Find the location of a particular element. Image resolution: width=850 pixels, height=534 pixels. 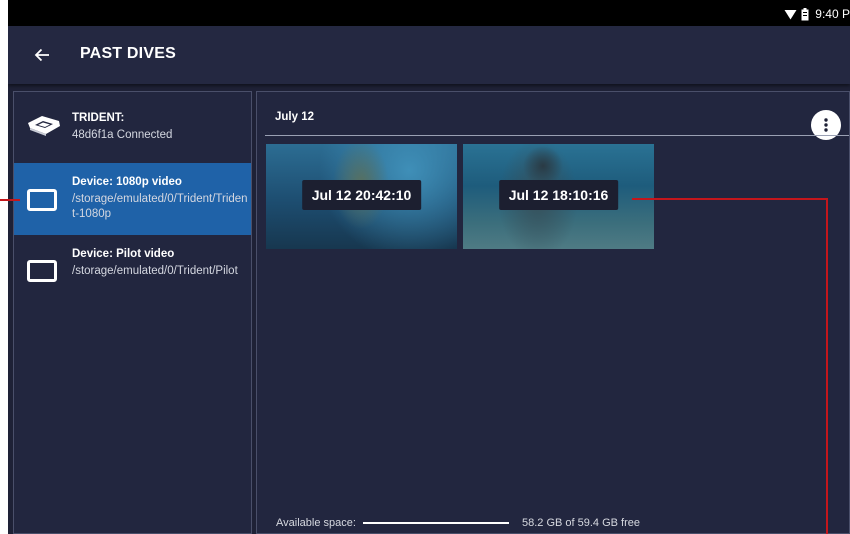

storage-label: Available space: is located at coordinates (316, 523).